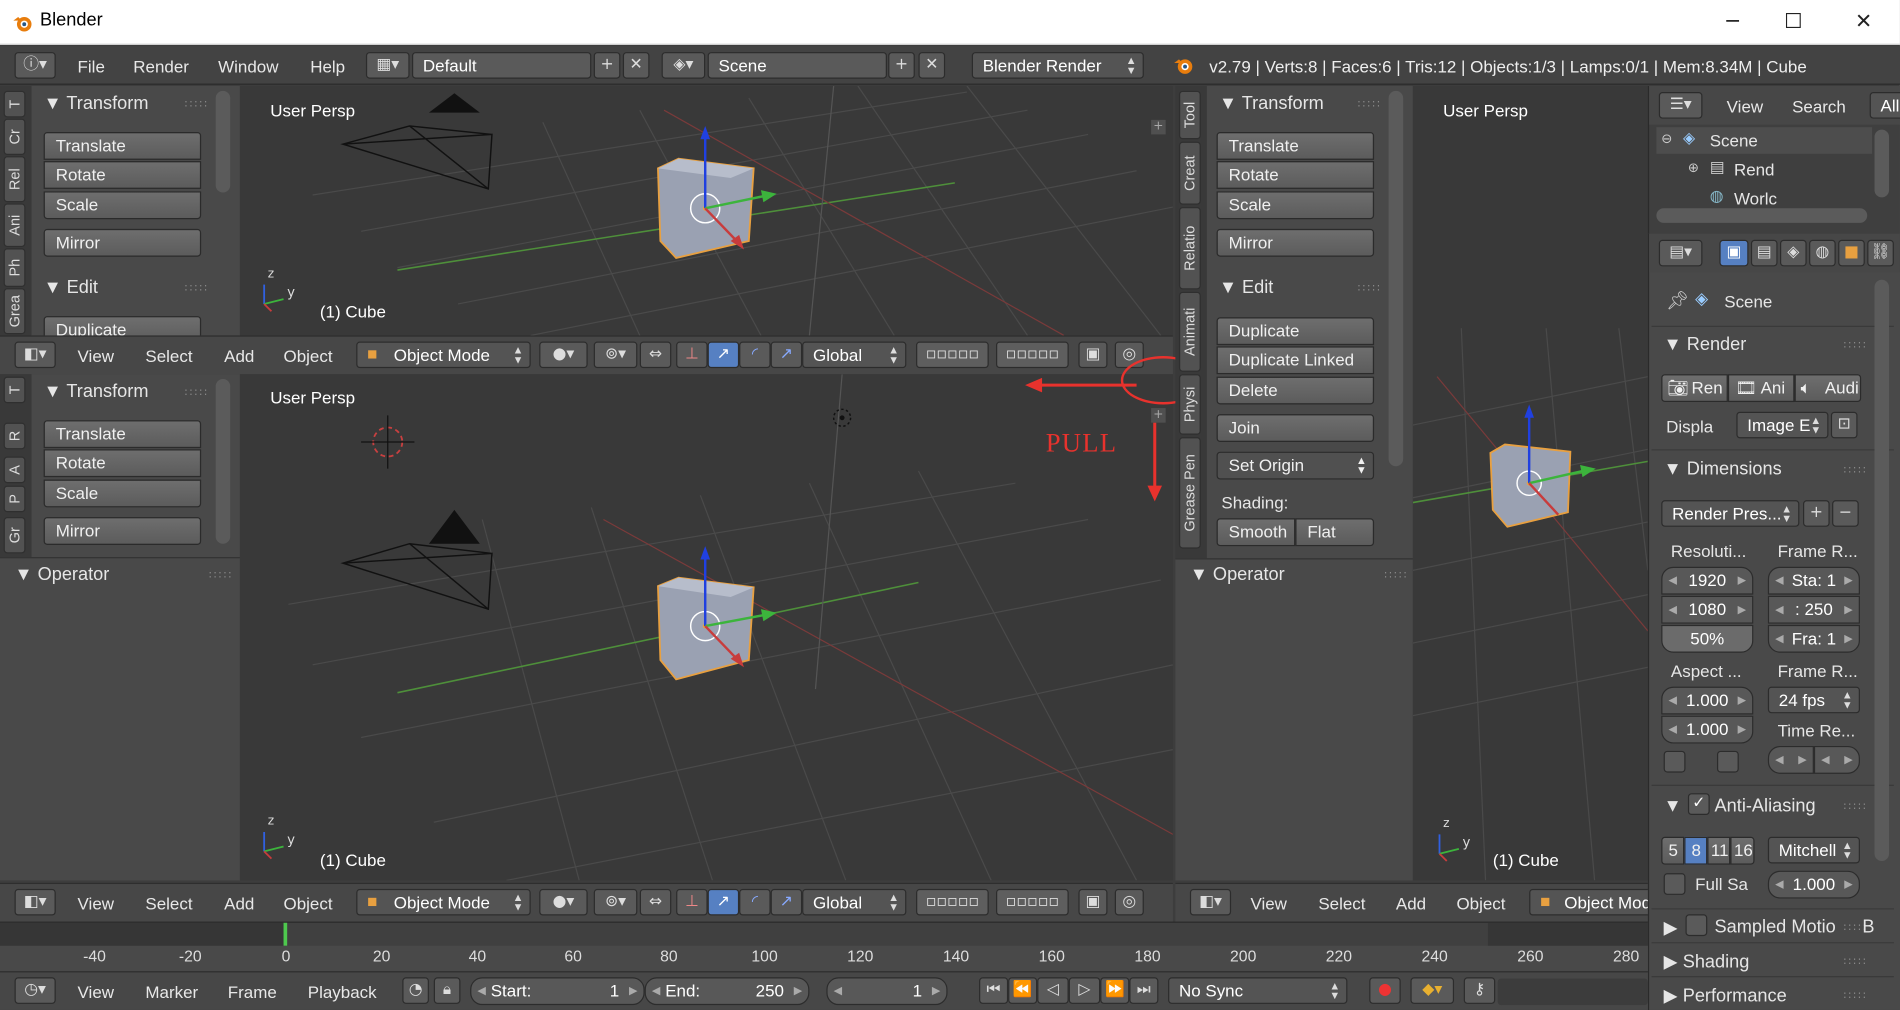  Describe the element at coordinates (1023, 990) in the screenshot. I see `jump-keyframe-back-icon: ⏪` at that location.